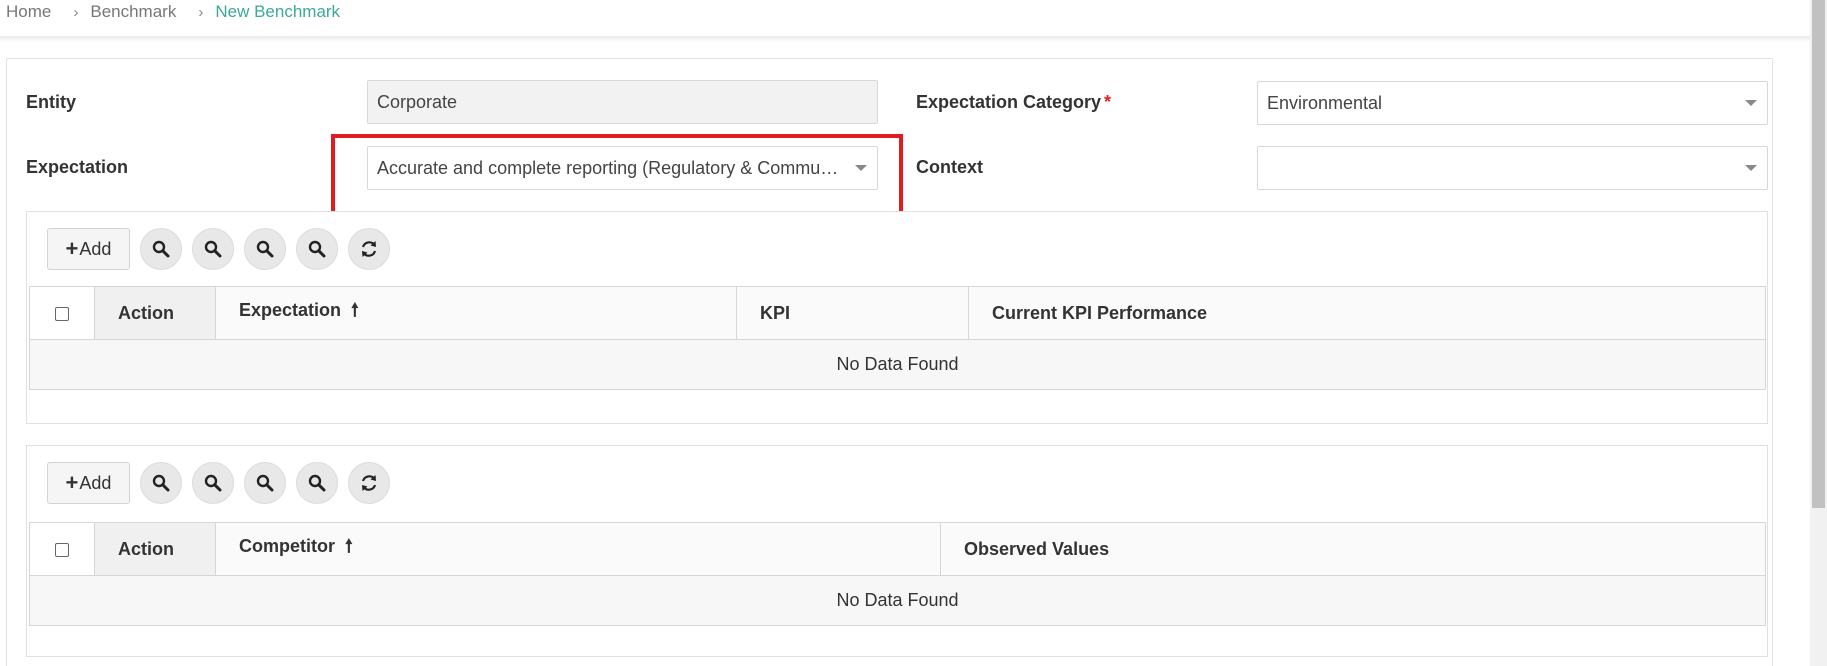  What do you see at coordinates (28, 12) in the screenshot?
I see `breadcrumb-home: Home` at bounding box center [28, 12].